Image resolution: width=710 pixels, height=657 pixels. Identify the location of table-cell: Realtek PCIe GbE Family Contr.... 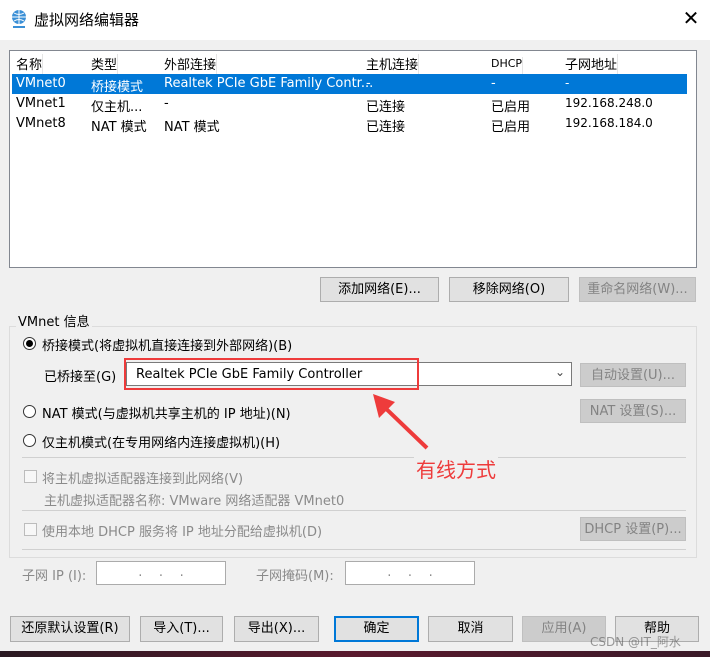
(269, 83).